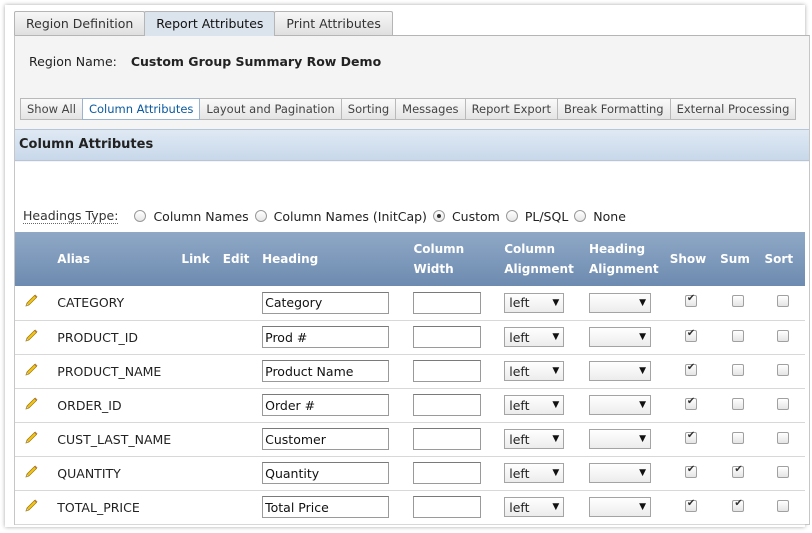  What do you see at coordinates (600, 216) in the screenshot?
I see `radio-none: None` at bounding box center [600, 216].